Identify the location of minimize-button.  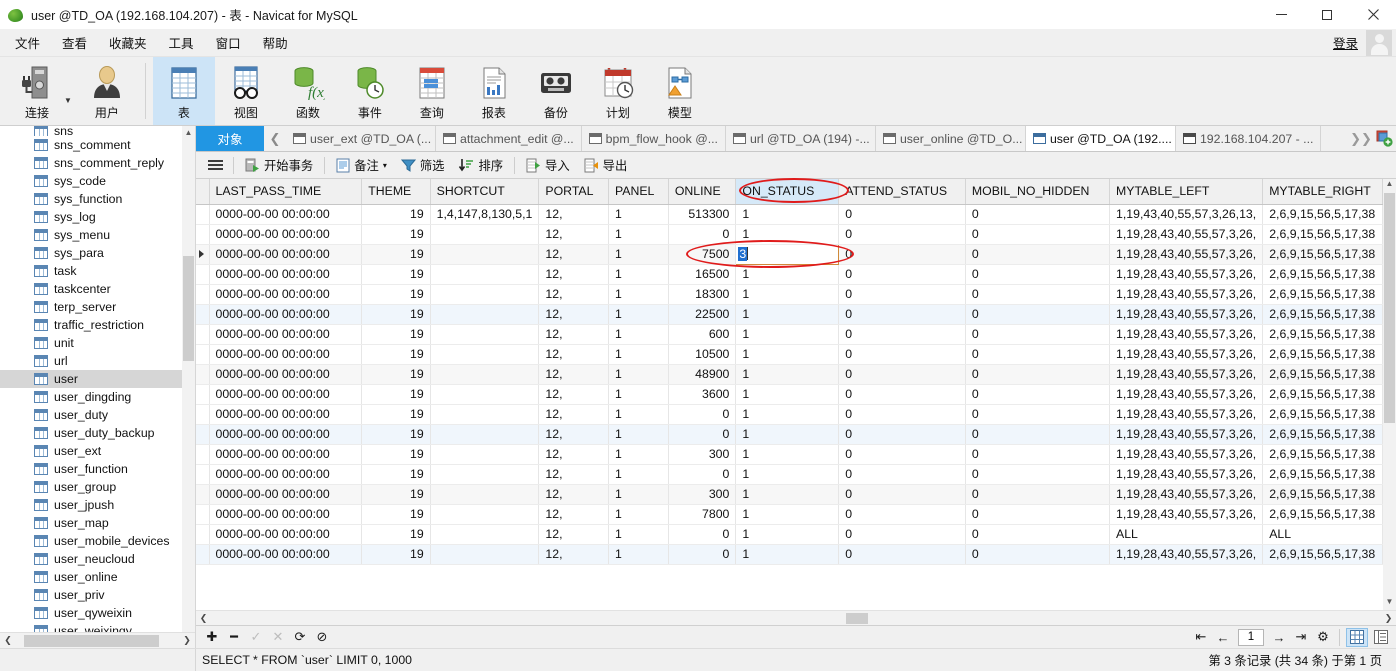
(1281, 14).